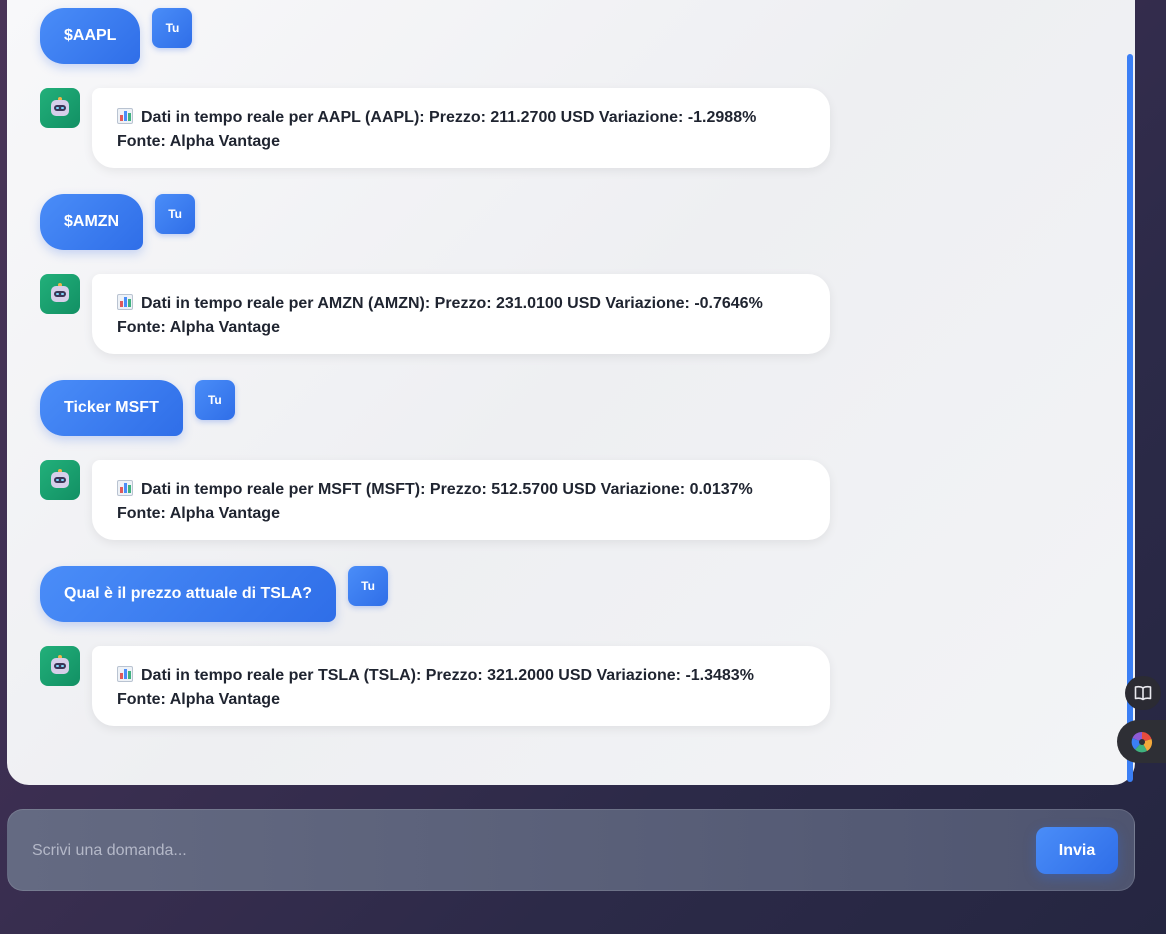  I want to click on side-button-palette, so click(1141, 741).